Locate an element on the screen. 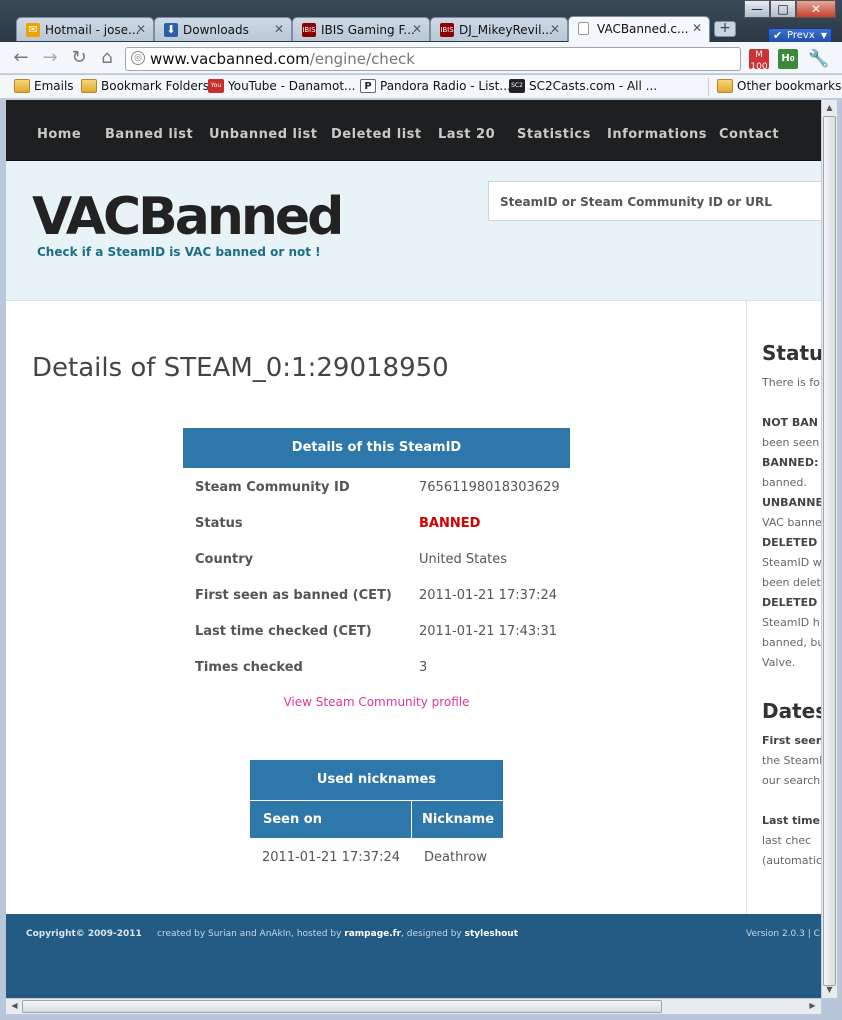 This screenshot has width=842, height=1020. sidebar-status-title: Status is located at coordinates (791, 353).